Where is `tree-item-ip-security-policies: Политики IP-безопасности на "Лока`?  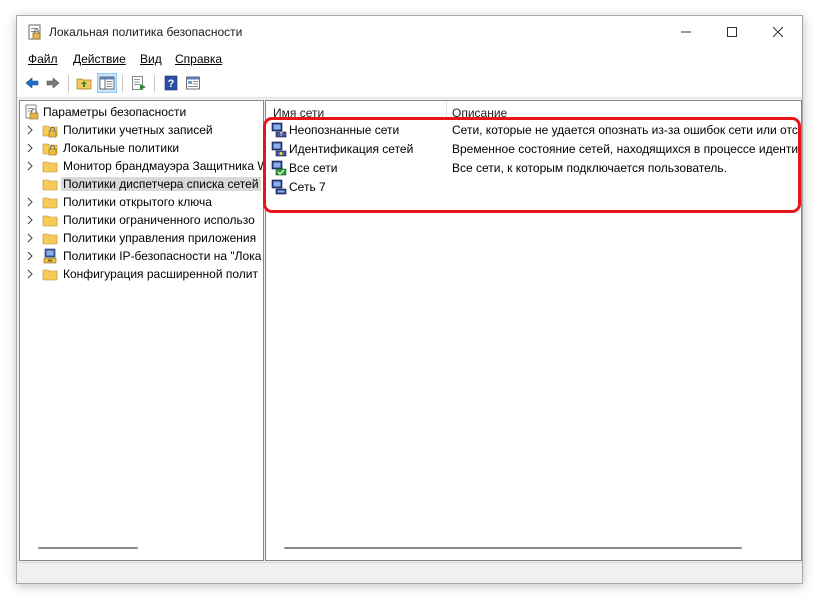
tree-item-ip-security-policies: Политики IP-безопасности на "Лока is located at coordinates (141, 256).